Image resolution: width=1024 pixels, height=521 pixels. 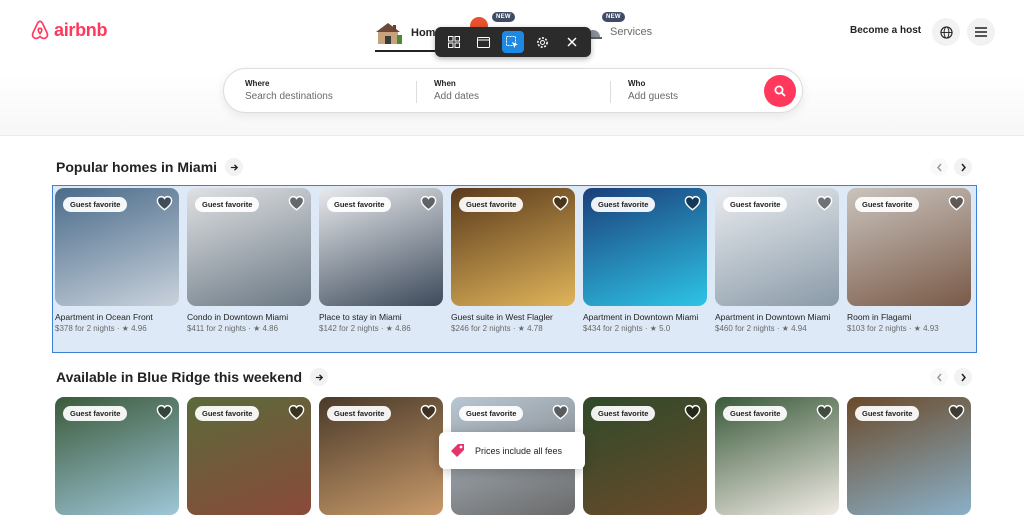 What do you see at coordinates (618, 30) in the screenshot?
I see `tab-services: Services` at bounding box center [618, 30].